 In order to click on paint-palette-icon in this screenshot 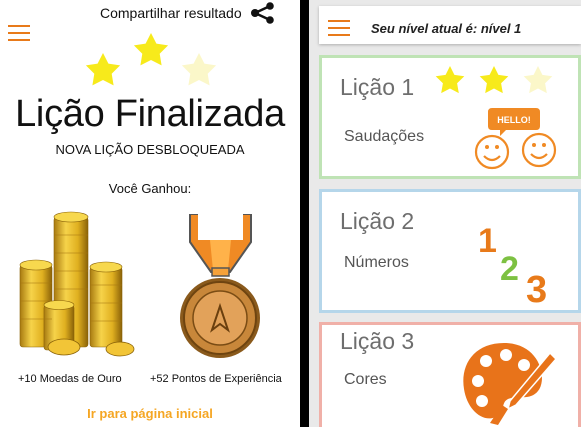, I will do `click(510, 384)`.